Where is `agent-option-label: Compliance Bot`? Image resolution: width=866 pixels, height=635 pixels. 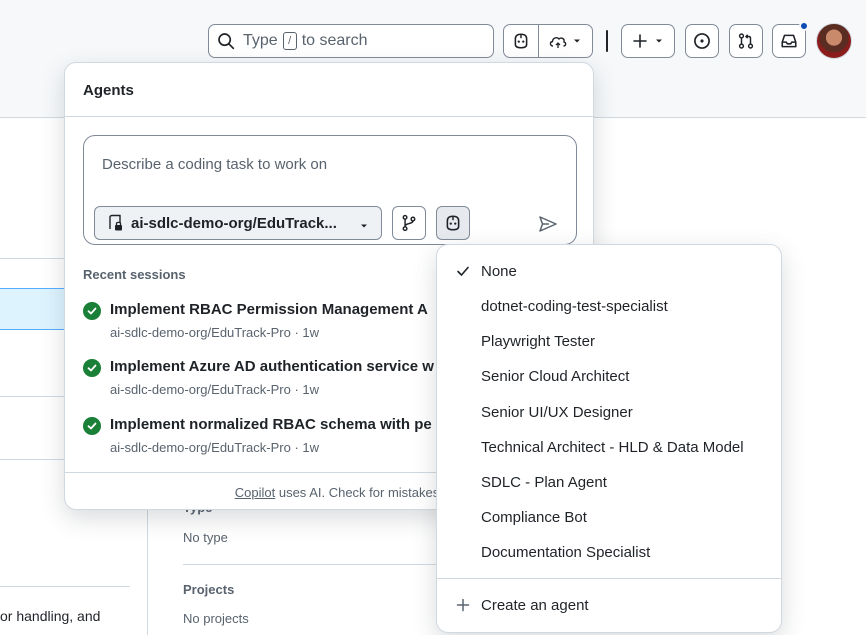 agent-option-label: Compliance Bot is located at coordinates (534, 517).